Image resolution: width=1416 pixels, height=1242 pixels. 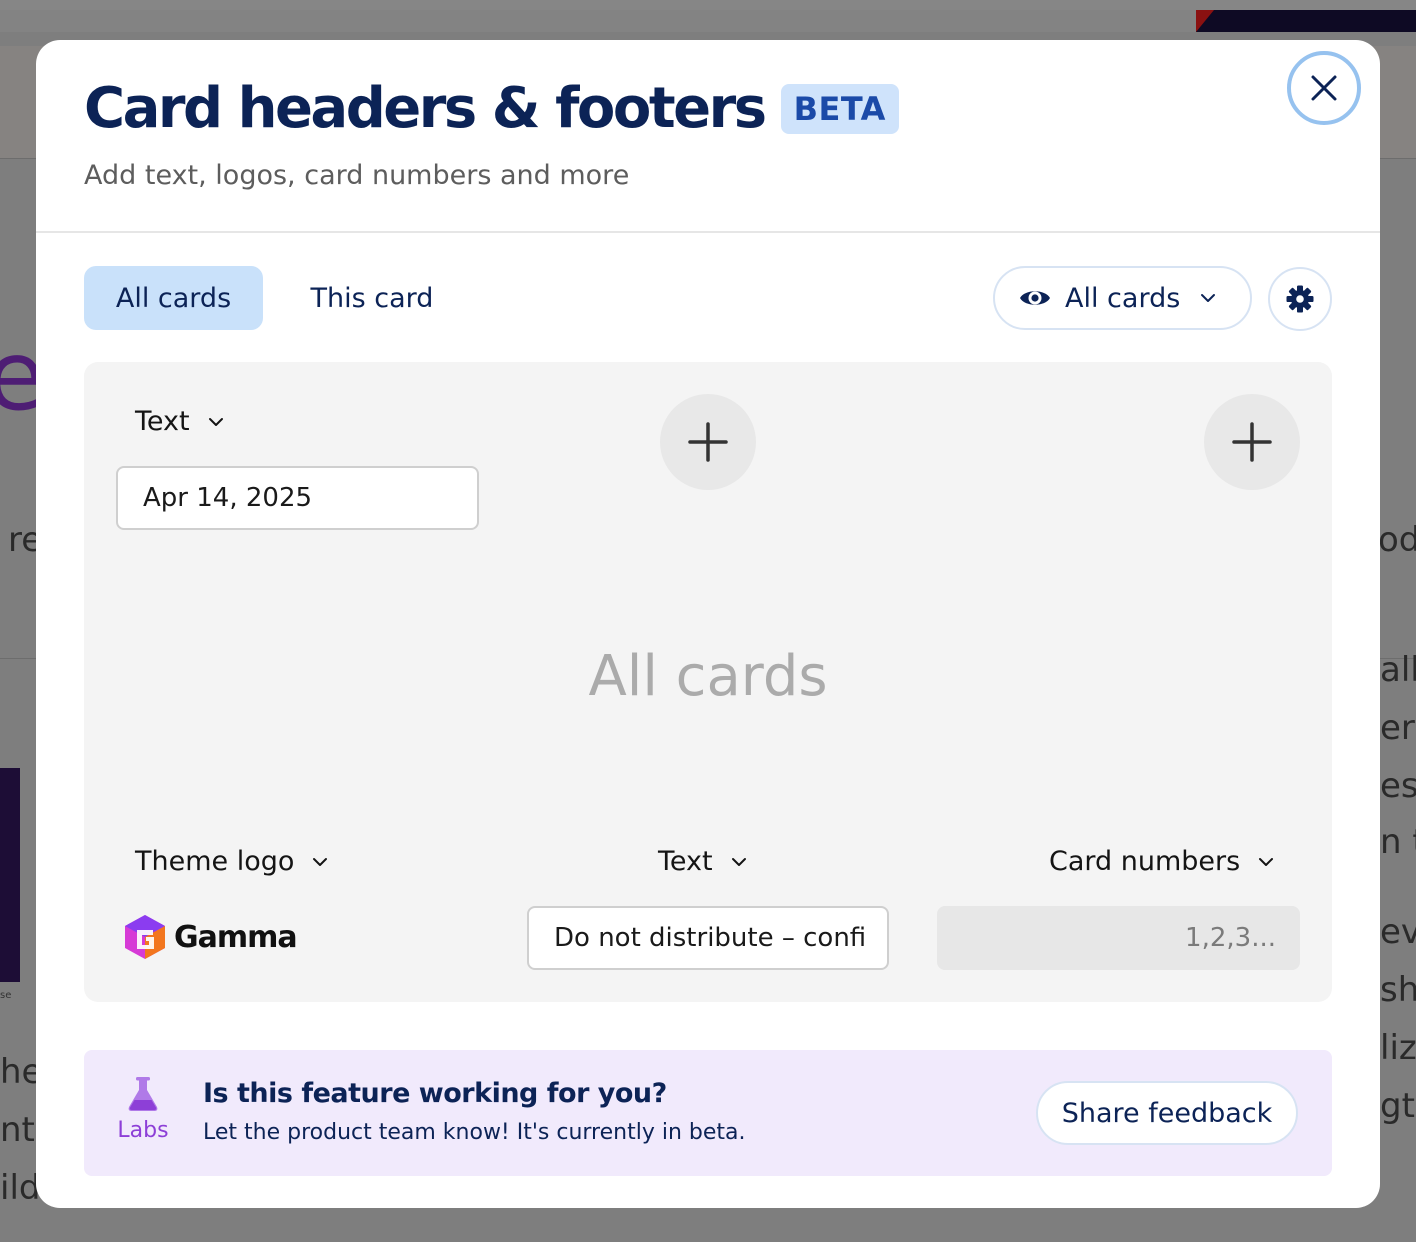 What do you see at coordinates (20, 1188) in the screenshot?
I see `background-text-fragment: ild` at bounding box center [20, 1188].